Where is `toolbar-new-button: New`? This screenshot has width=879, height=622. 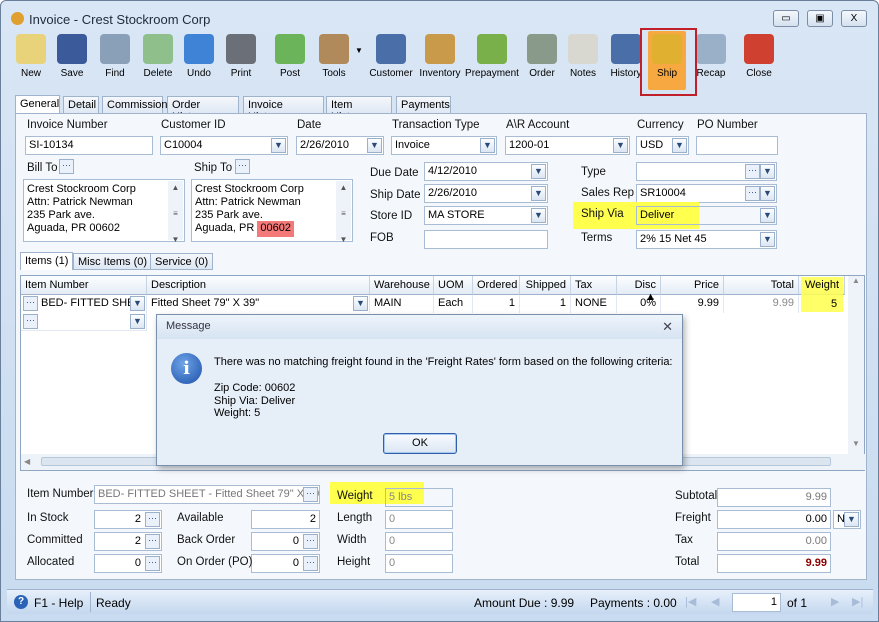
toolbar-new-button: New is located at coordinates (31, 61).